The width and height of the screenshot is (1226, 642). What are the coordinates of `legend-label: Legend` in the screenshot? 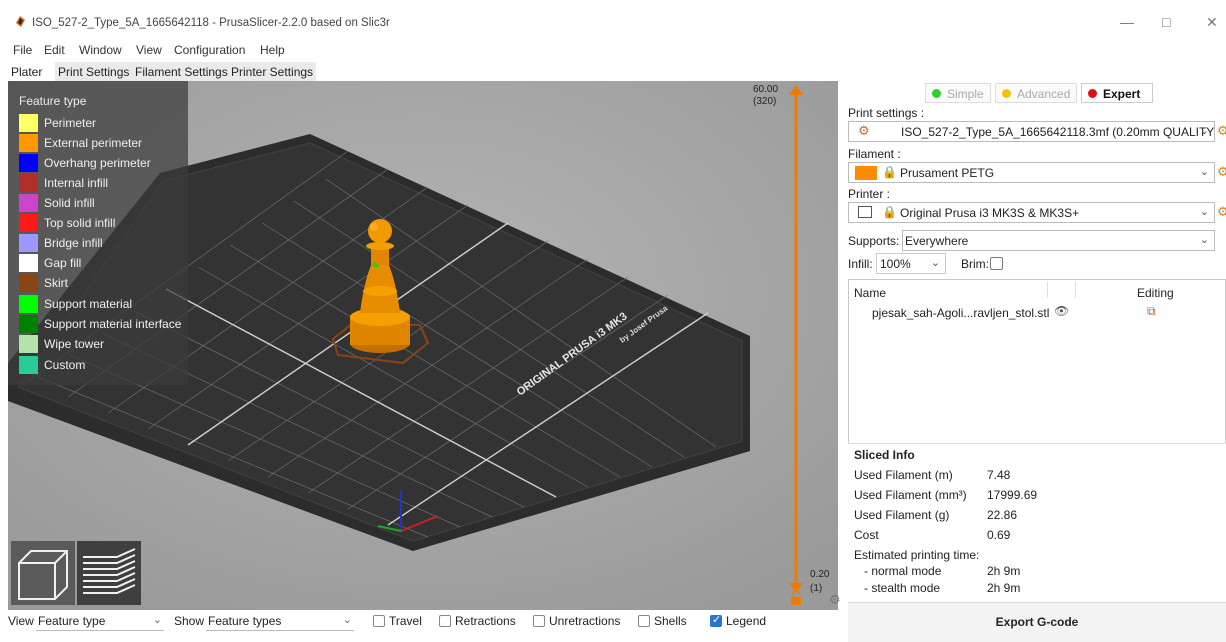 It's located at (746, 621).